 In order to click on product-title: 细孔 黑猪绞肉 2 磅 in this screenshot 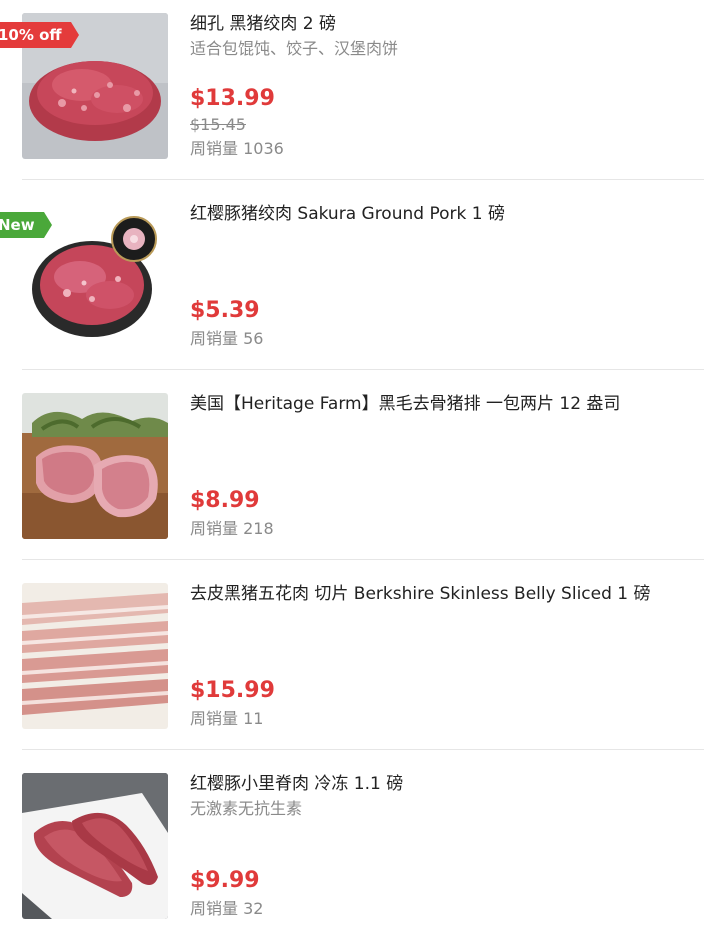, I will do `click(440, 24)`.